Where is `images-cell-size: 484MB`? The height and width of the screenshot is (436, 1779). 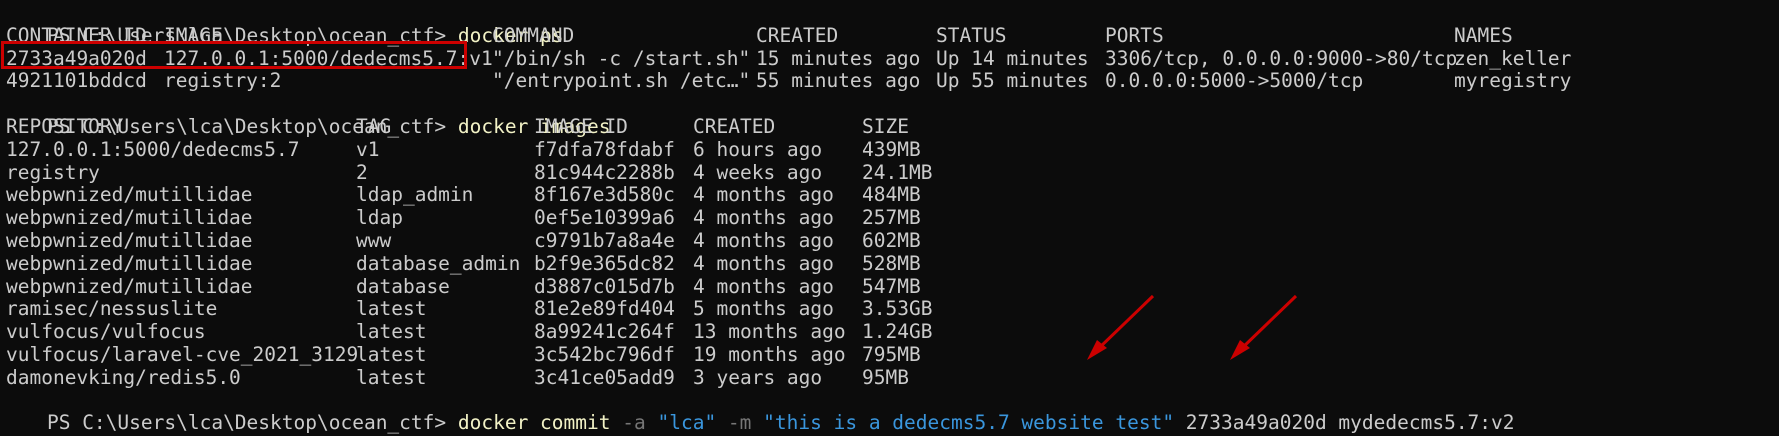 images-cell-size: 484MB is located at coordinates (891, 195).